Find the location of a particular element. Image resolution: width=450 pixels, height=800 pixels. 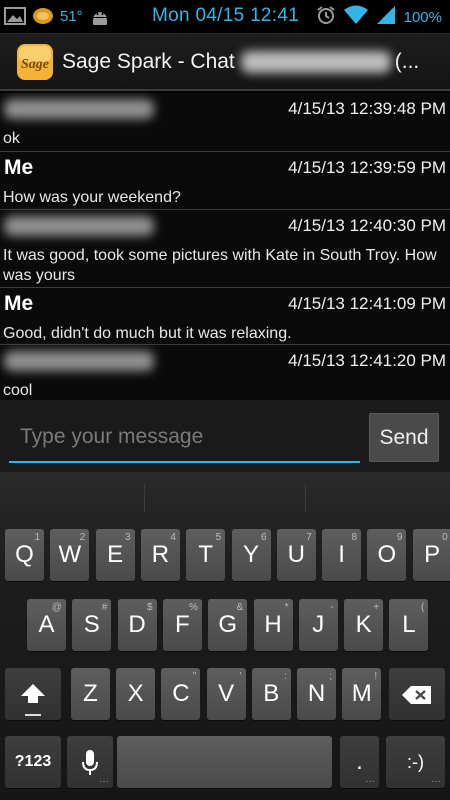

key-label: G is located at coordinates (228, 624).